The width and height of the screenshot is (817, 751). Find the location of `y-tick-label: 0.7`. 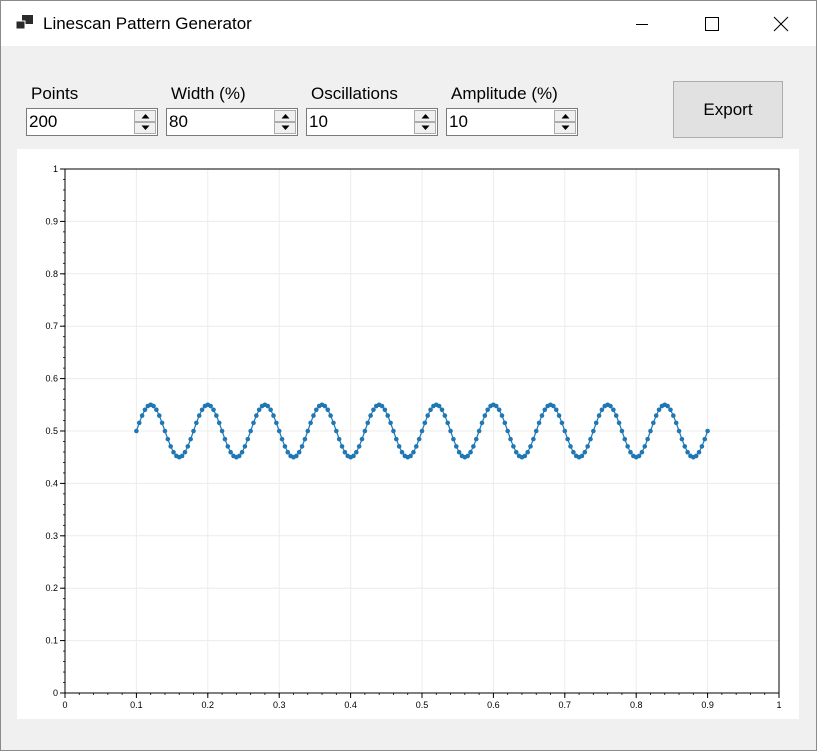

y-tick-label: 0.7 is located at coordinates (51, 326).